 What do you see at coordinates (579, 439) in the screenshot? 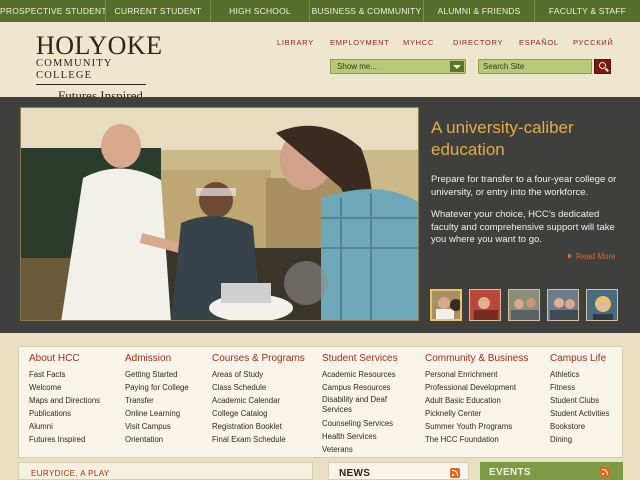
I see `link-dining: Dining` at bounding box center [579, 439].